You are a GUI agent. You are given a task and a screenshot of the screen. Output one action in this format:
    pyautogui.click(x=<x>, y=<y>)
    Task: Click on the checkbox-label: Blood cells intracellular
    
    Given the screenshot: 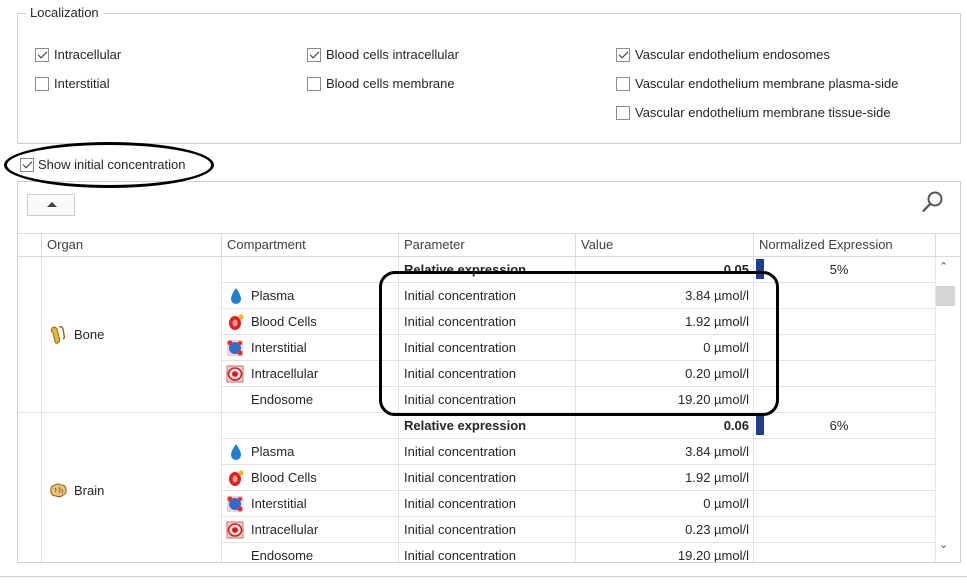 What is the action you would take?
    pyautogui.click(x=392, y=54)
    